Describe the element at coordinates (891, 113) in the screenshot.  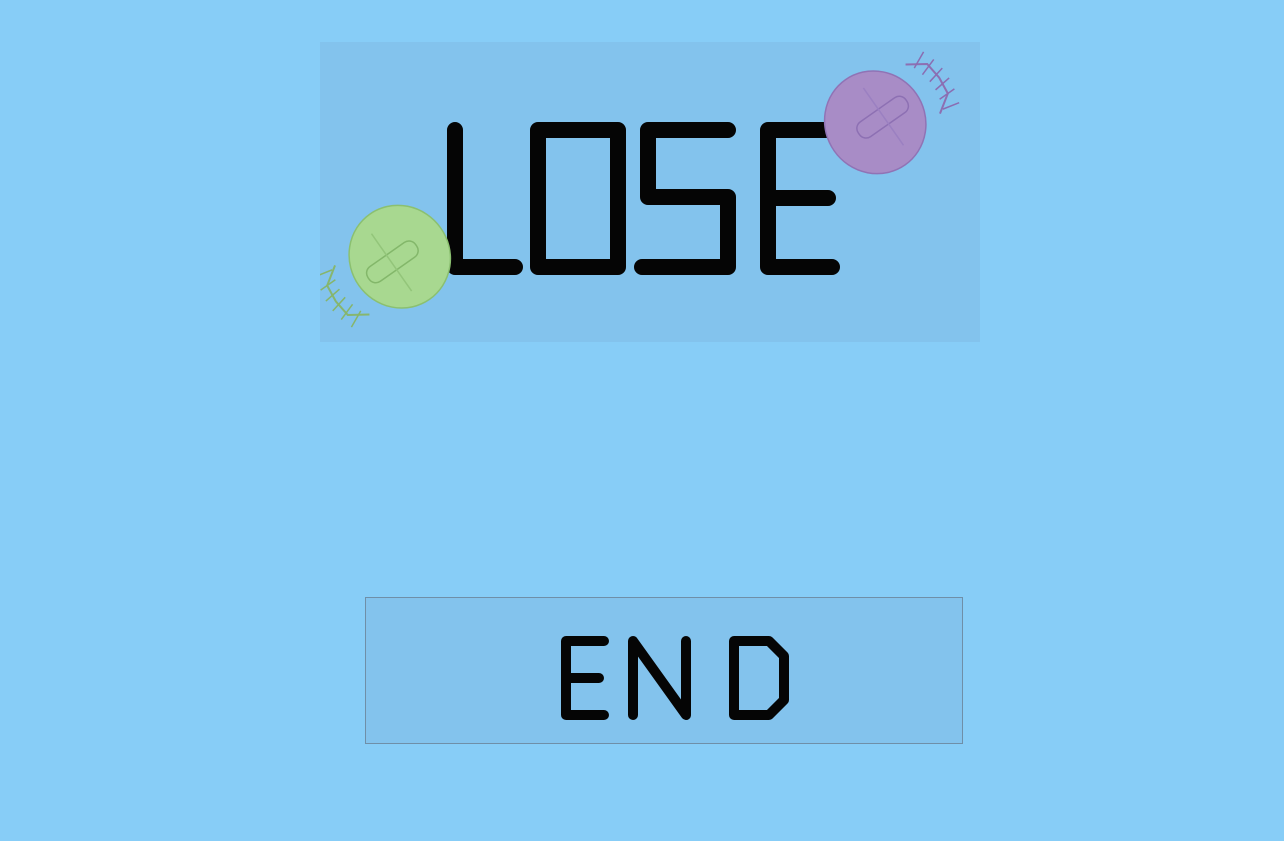
I see `purple-trilobite-icon` at that location.